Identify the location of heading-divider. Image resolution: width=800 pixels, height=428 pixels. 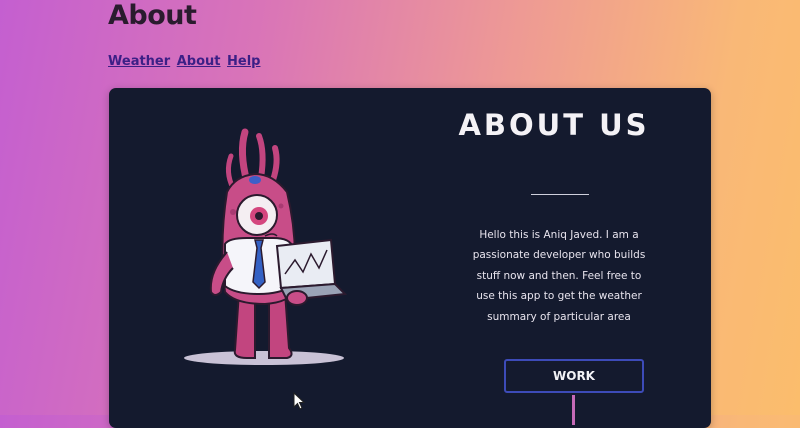
(560, 194).